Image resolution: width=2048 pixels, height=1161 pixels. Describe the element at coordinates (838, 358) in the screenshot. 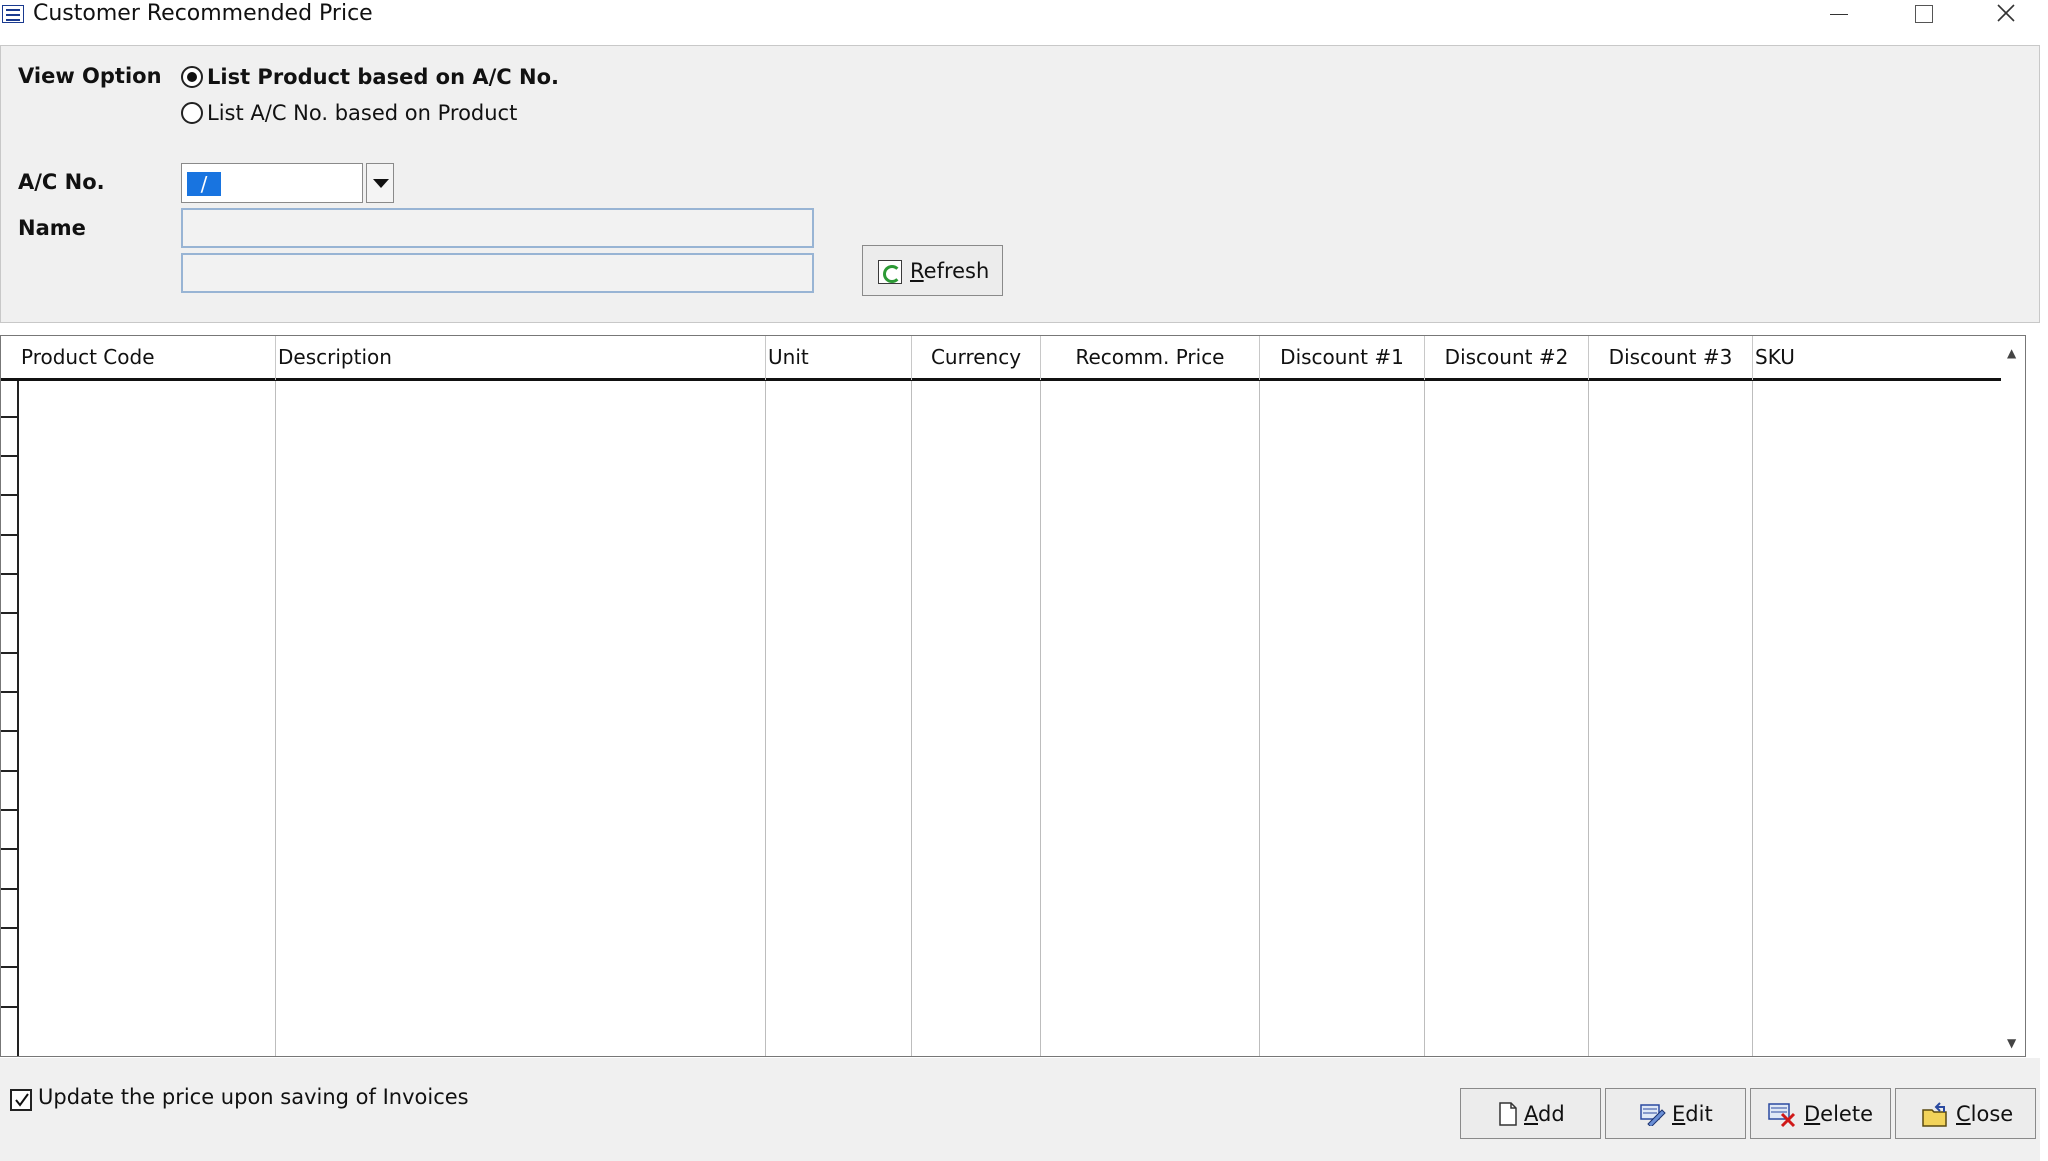

I see `column-header-unit: Unit` at that location.